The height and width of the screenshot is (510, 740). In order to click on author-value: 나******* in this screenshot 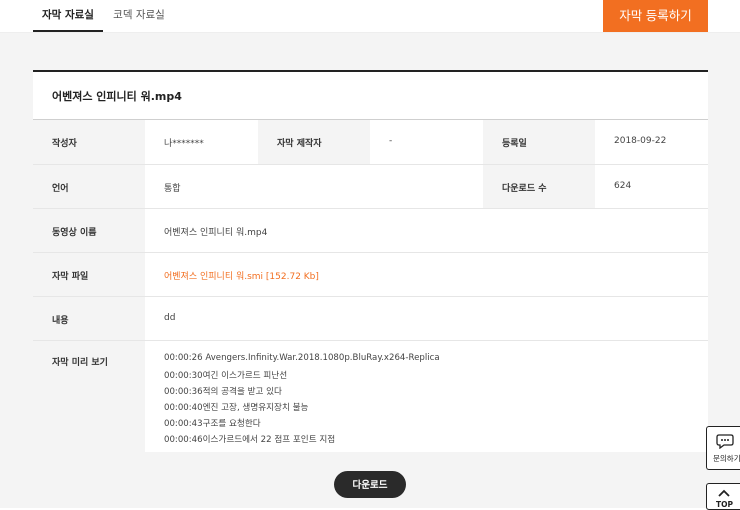, I will do `click(184, 144)`.